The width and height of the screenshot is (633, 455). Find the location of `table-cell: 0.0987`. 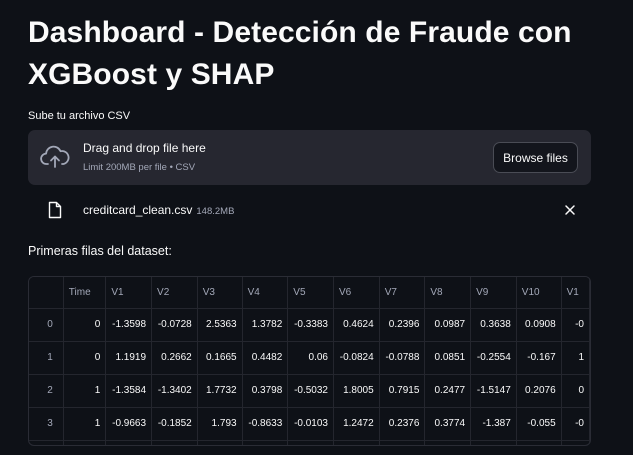

table-cell: 0.0987 is located at coordinates (448, 325).